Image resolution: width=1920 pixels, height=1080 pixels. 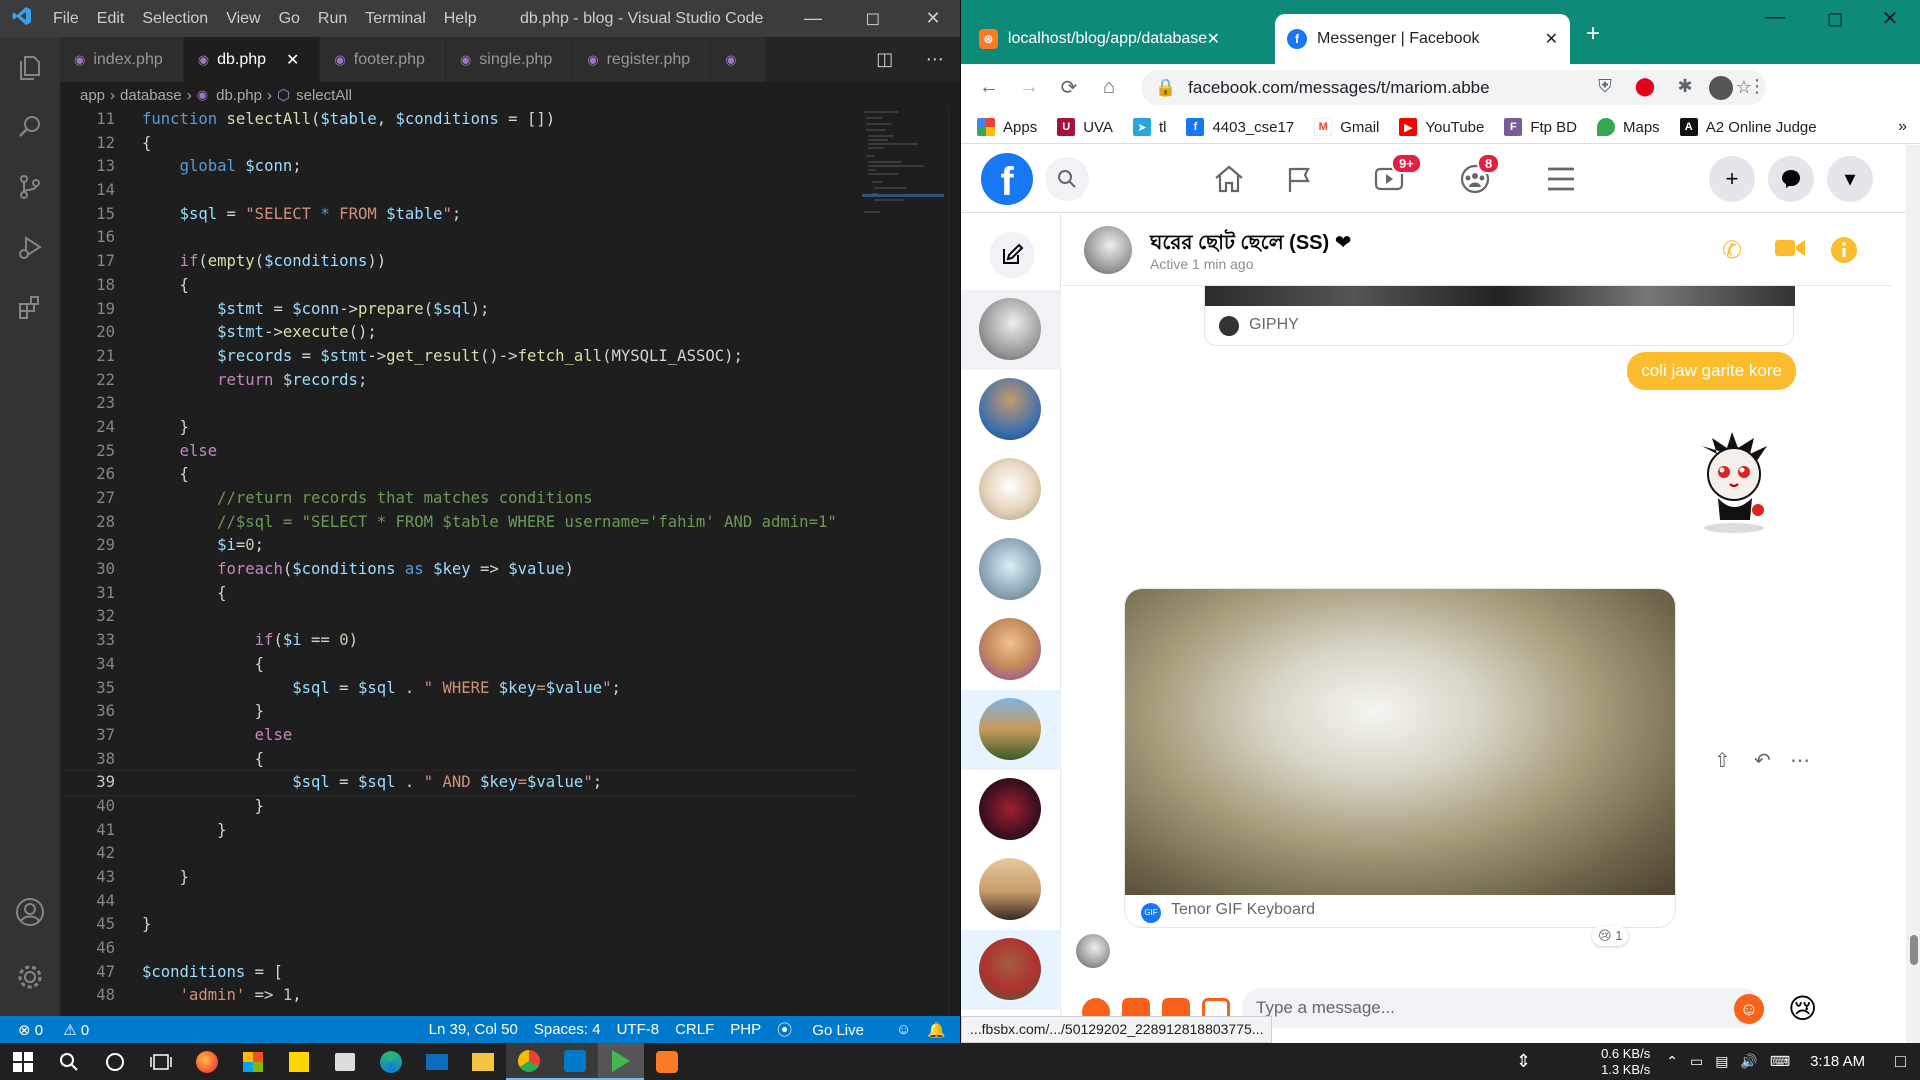 I want to click on line-code: $i=0;, so click(x=189, y=546).